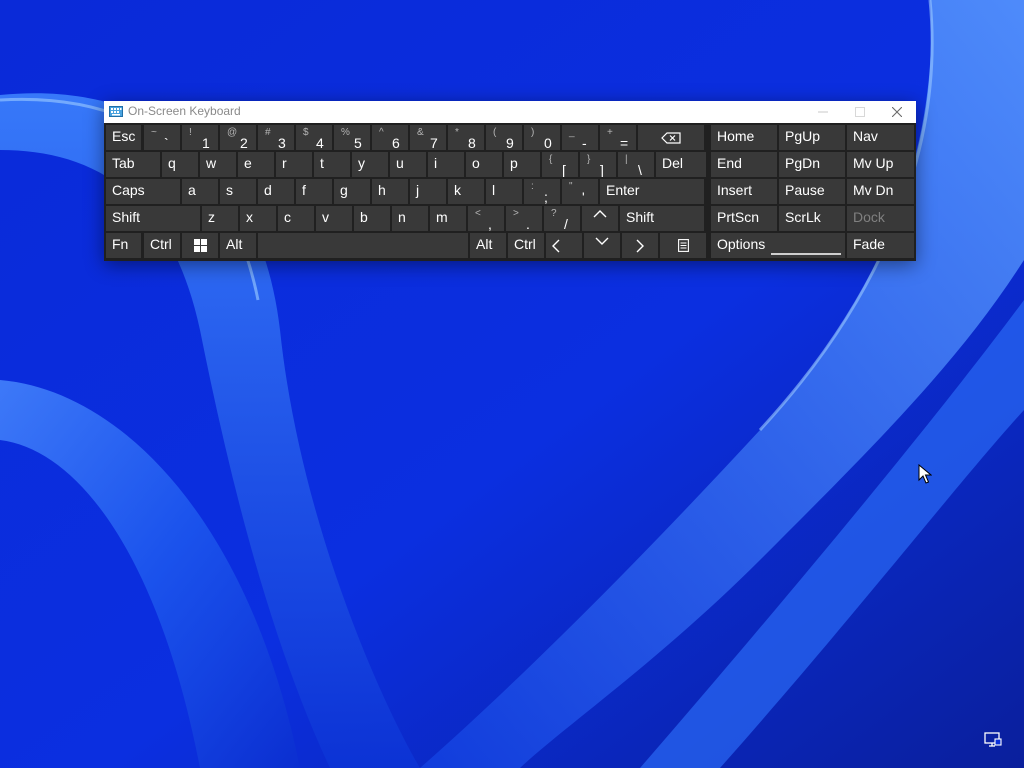  What do you see at coordinates (504, 191) in the screenshot?
I see `key-l: l` at bounding box center [504, 191].